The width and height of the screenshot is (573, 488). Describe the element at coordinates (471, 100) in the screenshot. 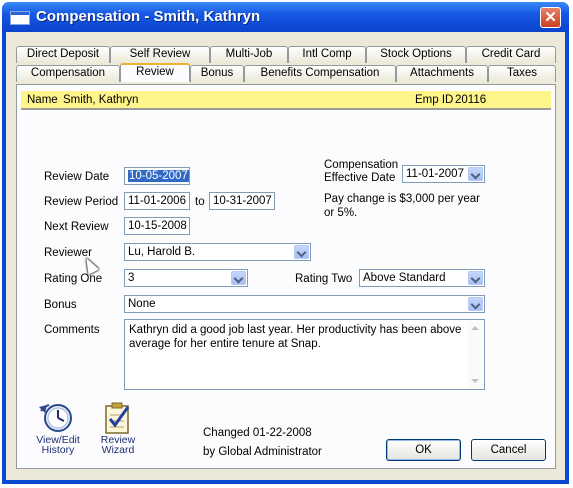

I see `emp-id-value: 20116` at that location.